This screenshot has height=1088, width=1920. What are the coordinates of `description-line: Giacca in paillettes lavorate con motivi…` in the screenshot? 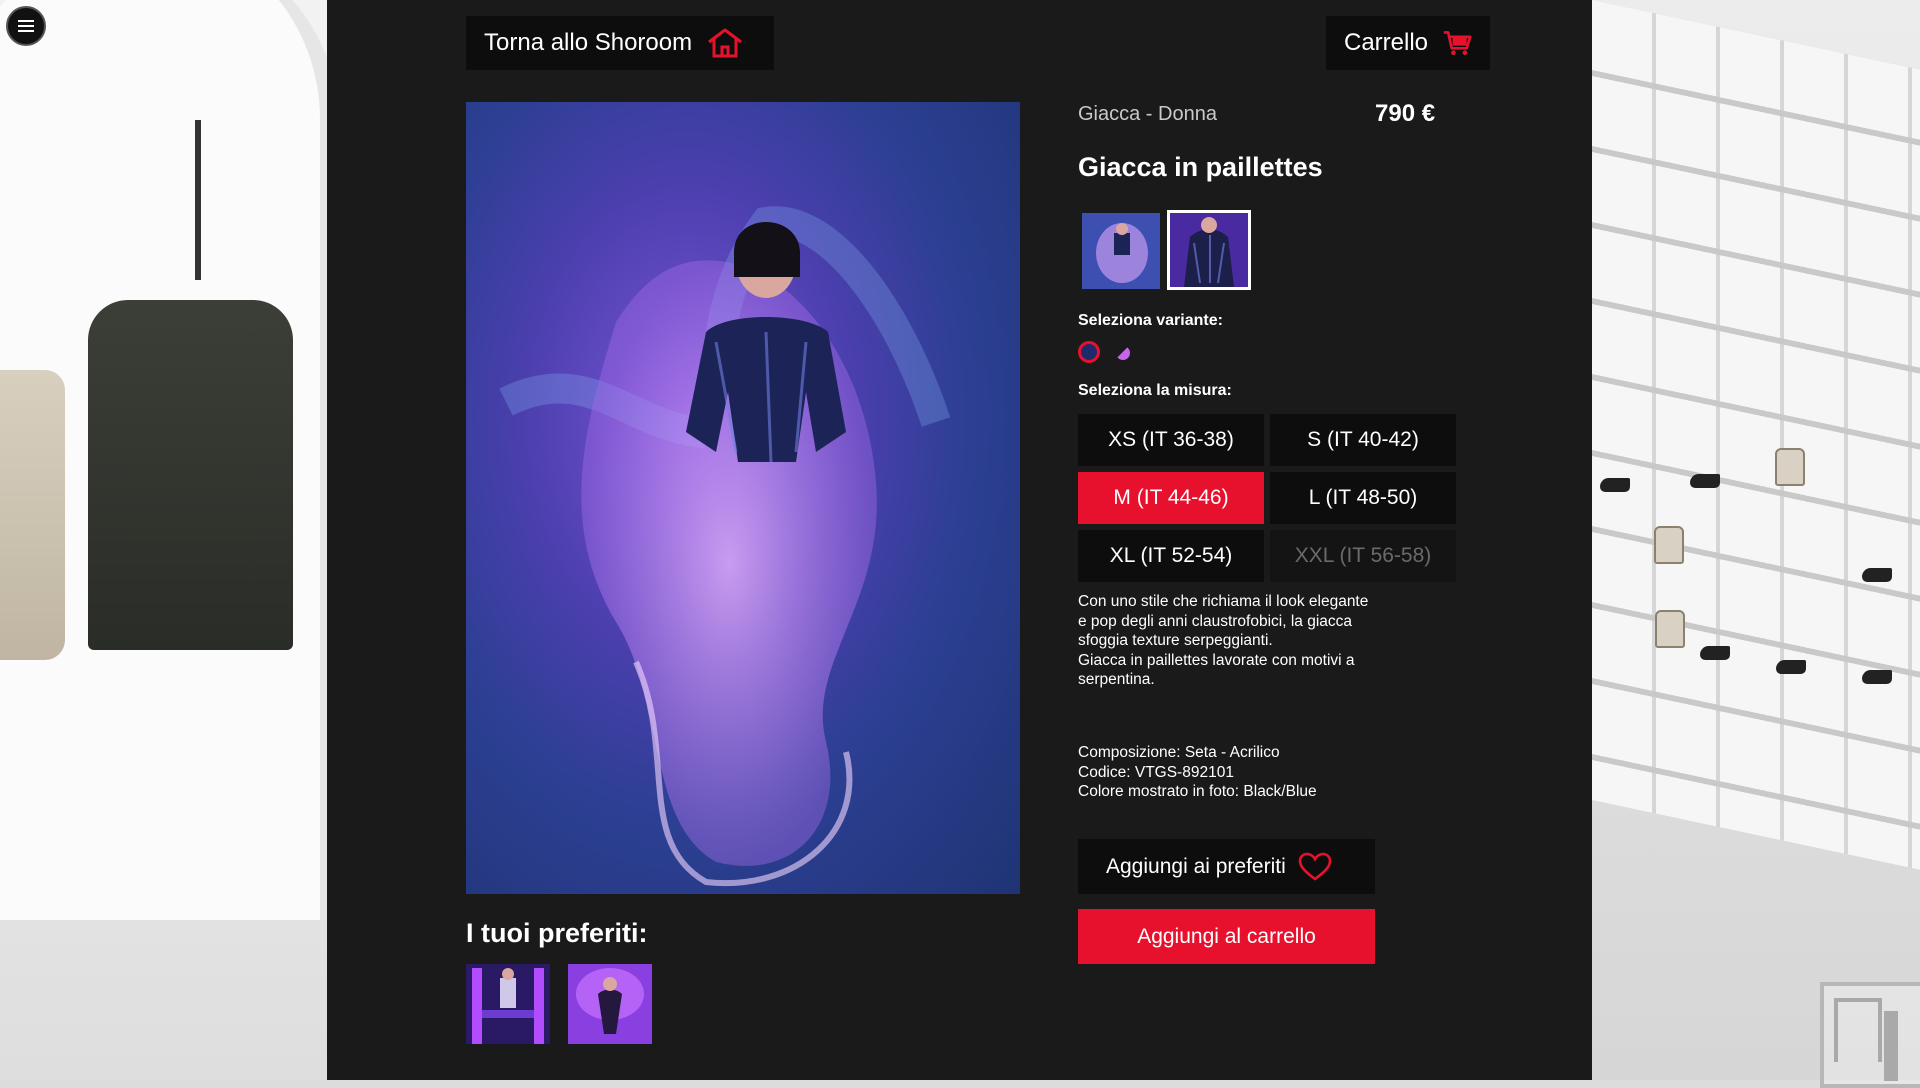 It's located at (1216, 660).